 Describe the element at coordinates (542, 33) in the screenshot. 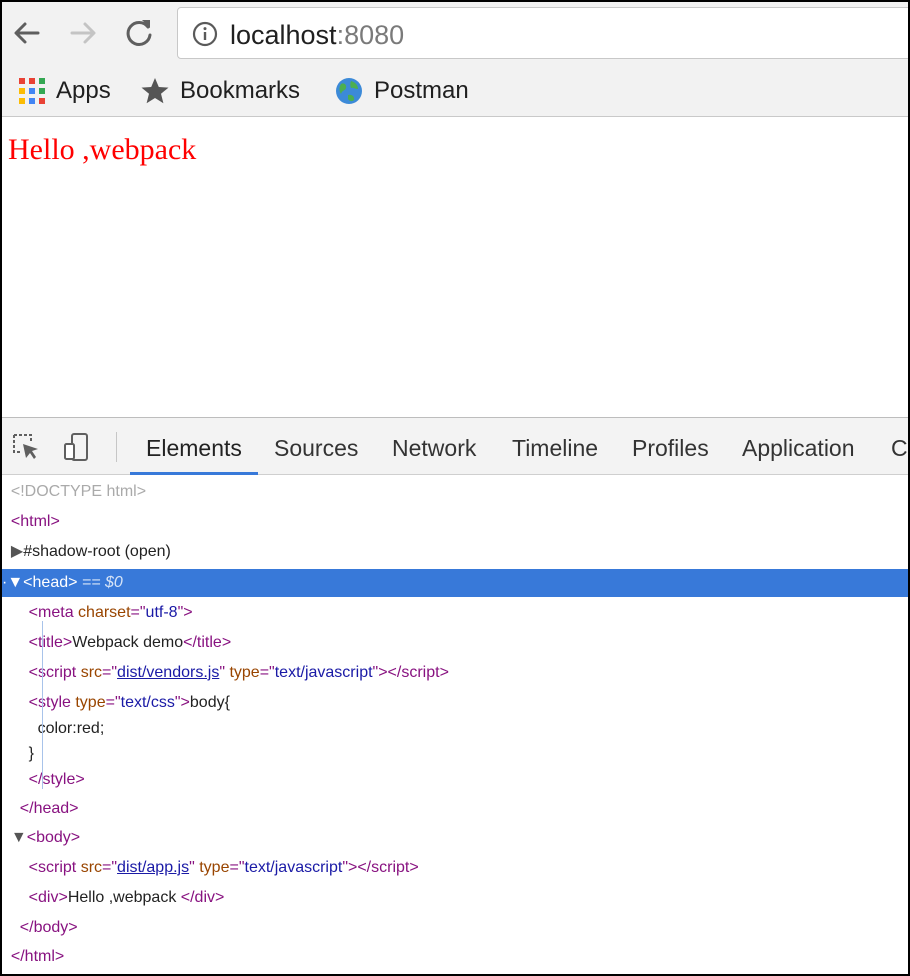

I see `address-bar: localhost:8080` at that location.